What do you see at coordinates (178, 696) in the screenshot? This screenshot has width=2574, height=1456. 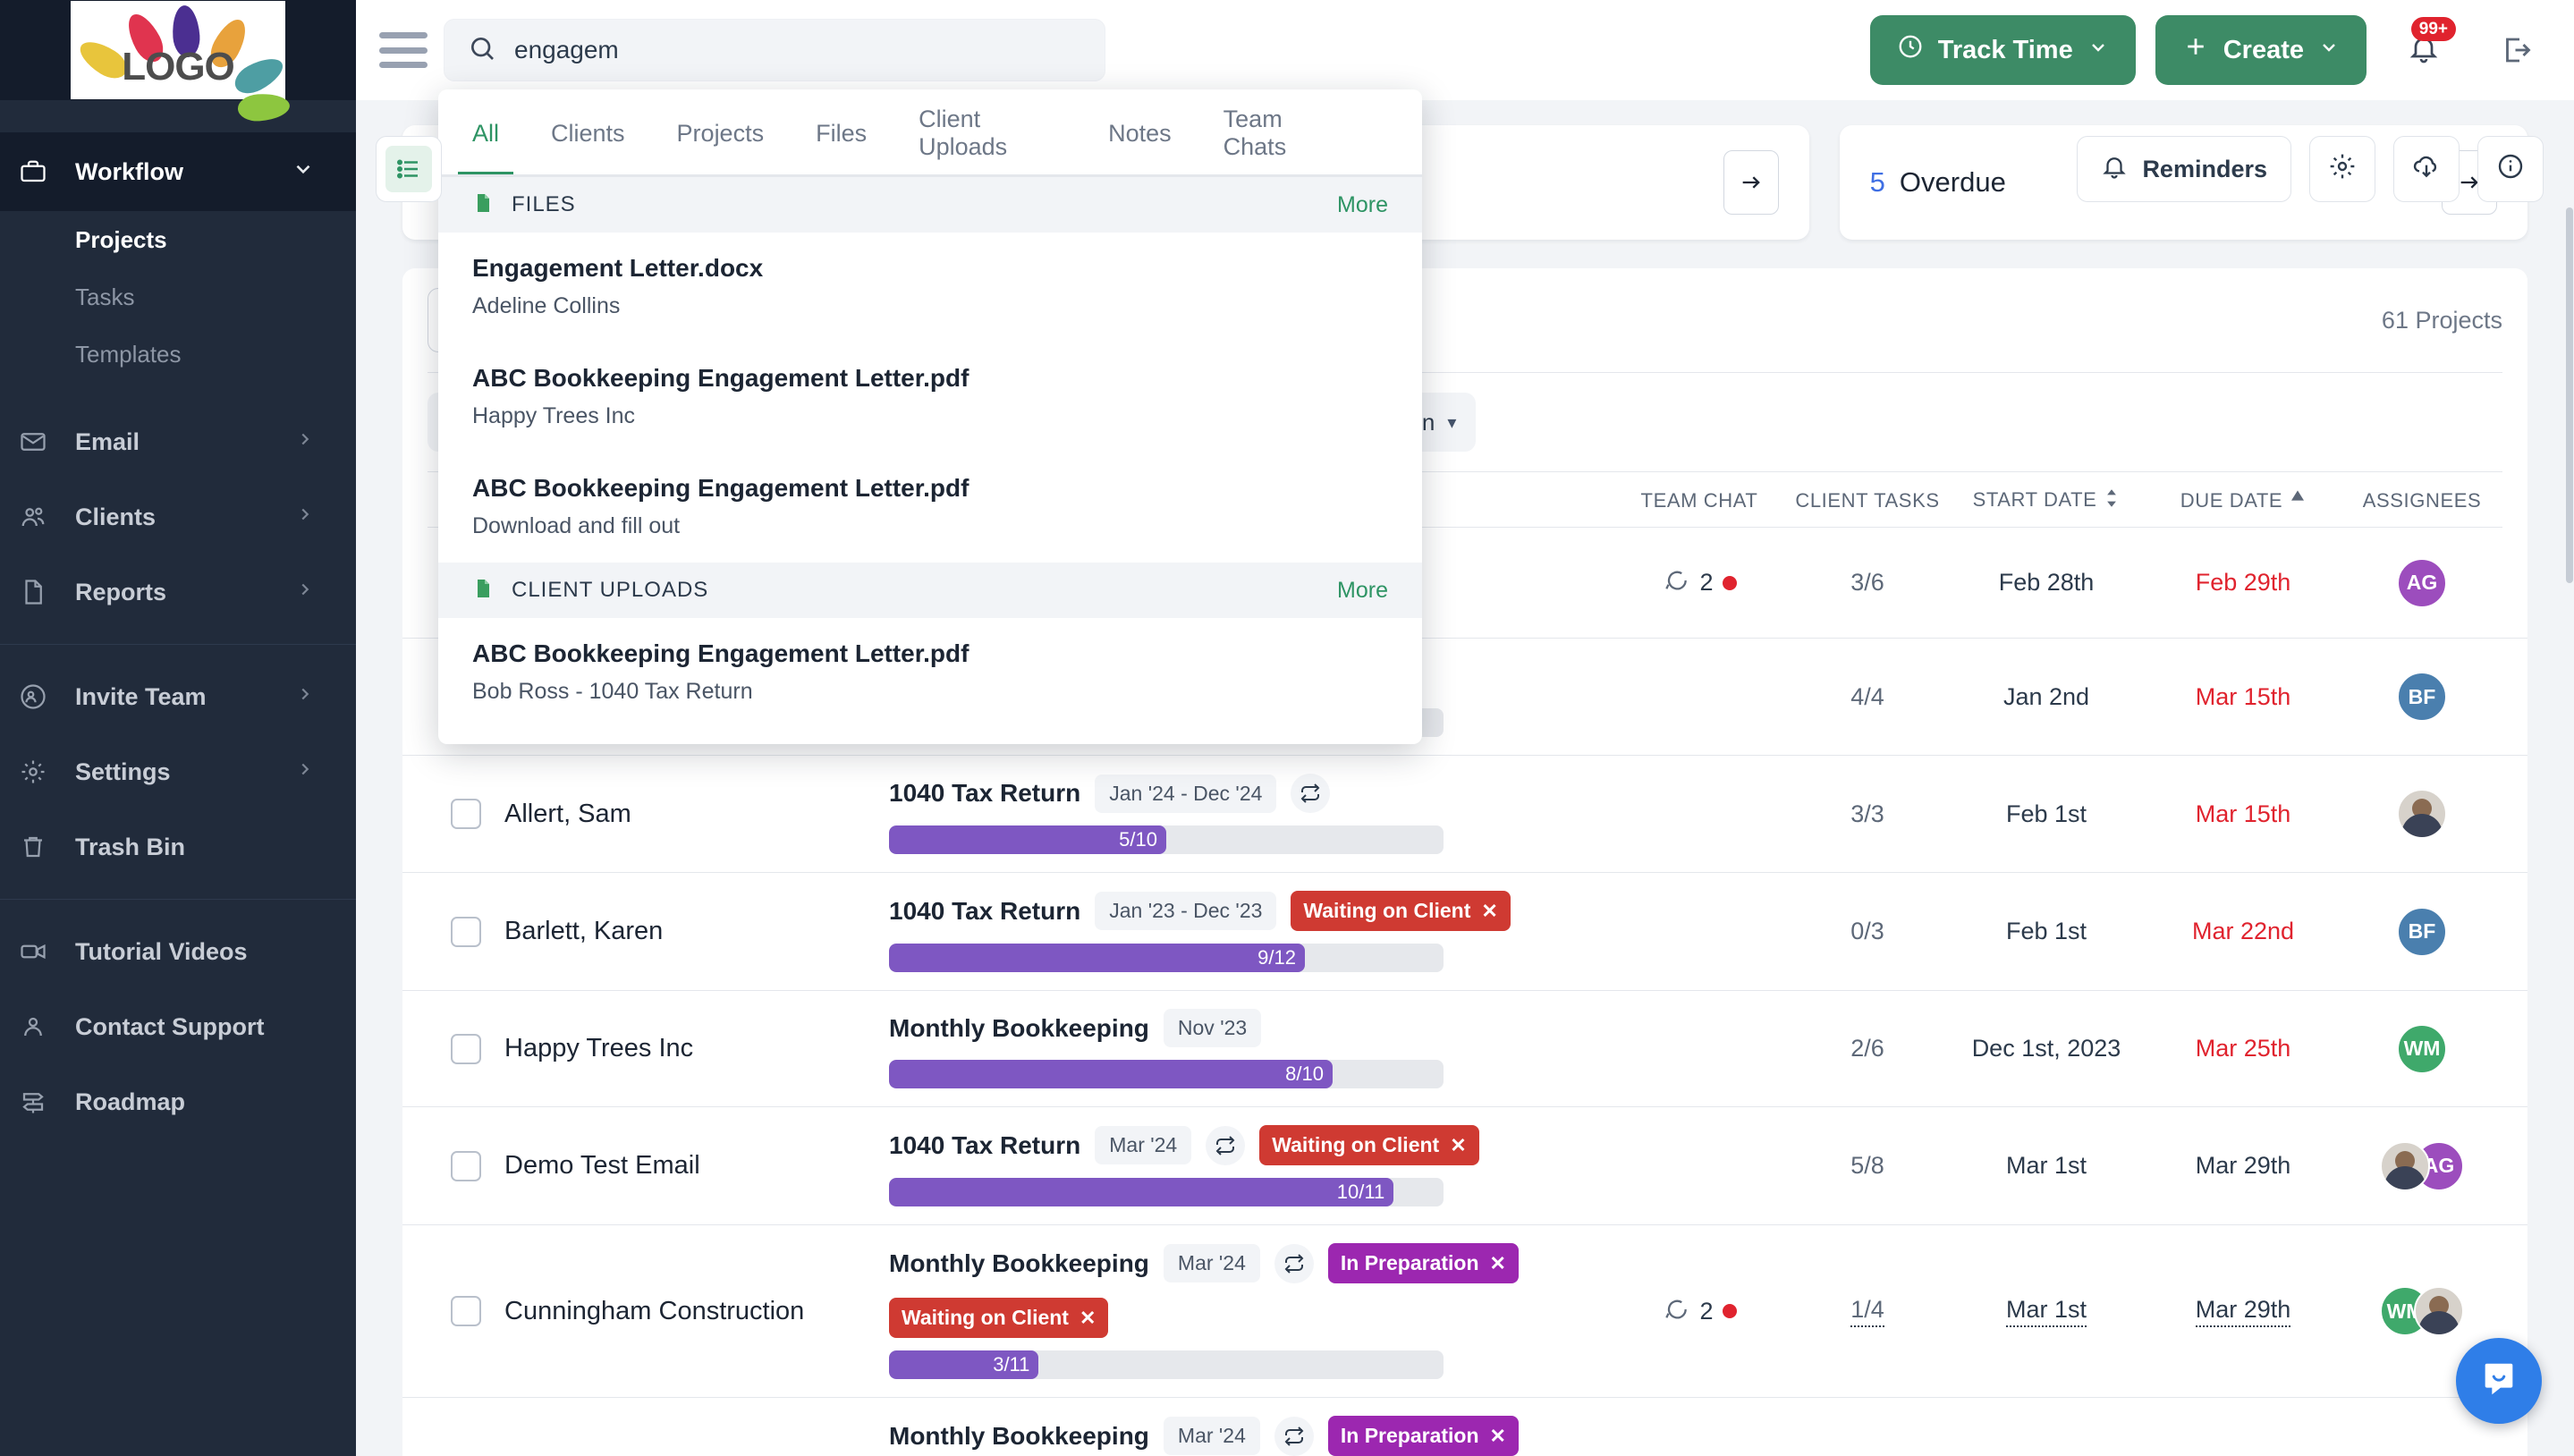 I see `sidebar-item-invite-team: Invite Team` at bounding box center [178, 696].